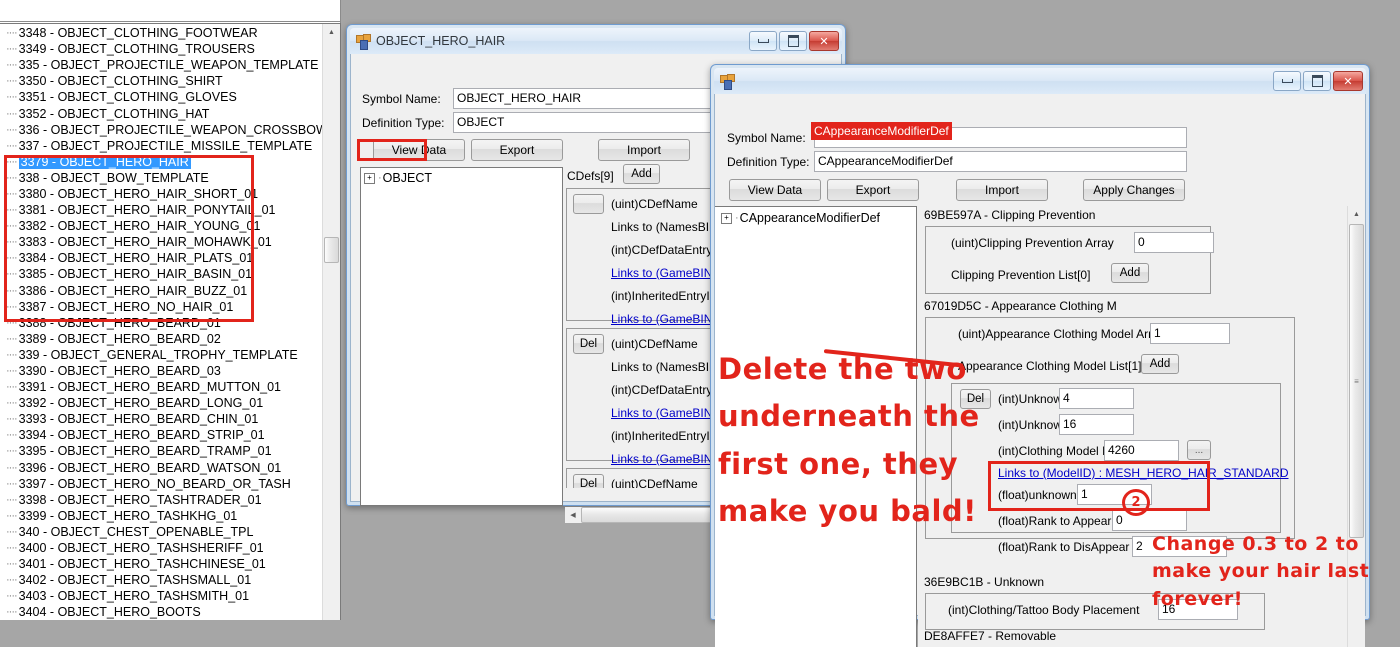  Describe the element at coordinates (154, 483) in the screenshot. I see `tree-item-label: 3397 - OBJECT_HERO_NO_BEARD_OR_TASH` at that location.